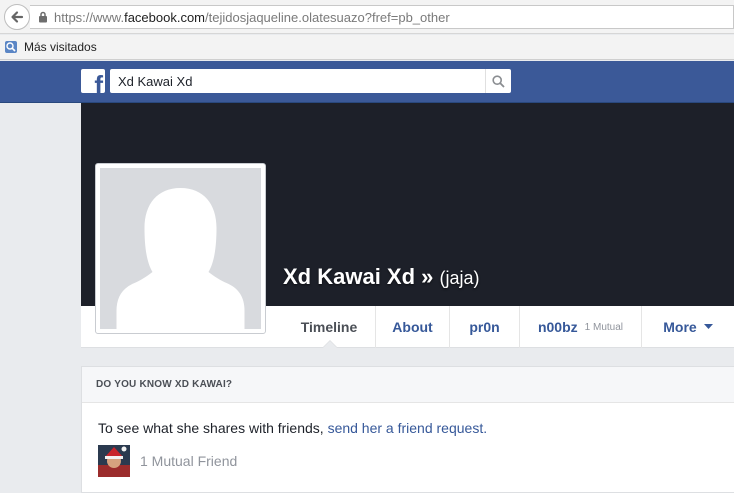 This screenshot has height=493, width=734. I want to click on default-avatar-silhouette-icon, so click(180, 248).